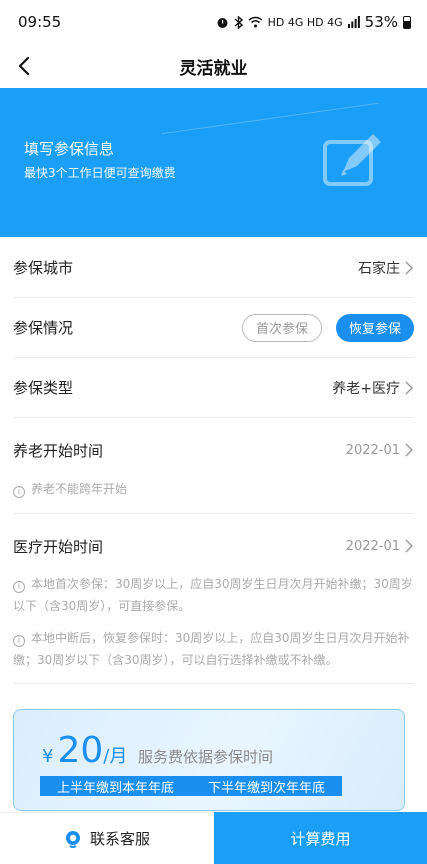 The width and height of the screenshot is (427, 864). I want to click on fee-card: ¥ 20 /月 服务费依据参保时间 上半年缴到本年年底 下半年缴到次年年底, so click(209, 760).